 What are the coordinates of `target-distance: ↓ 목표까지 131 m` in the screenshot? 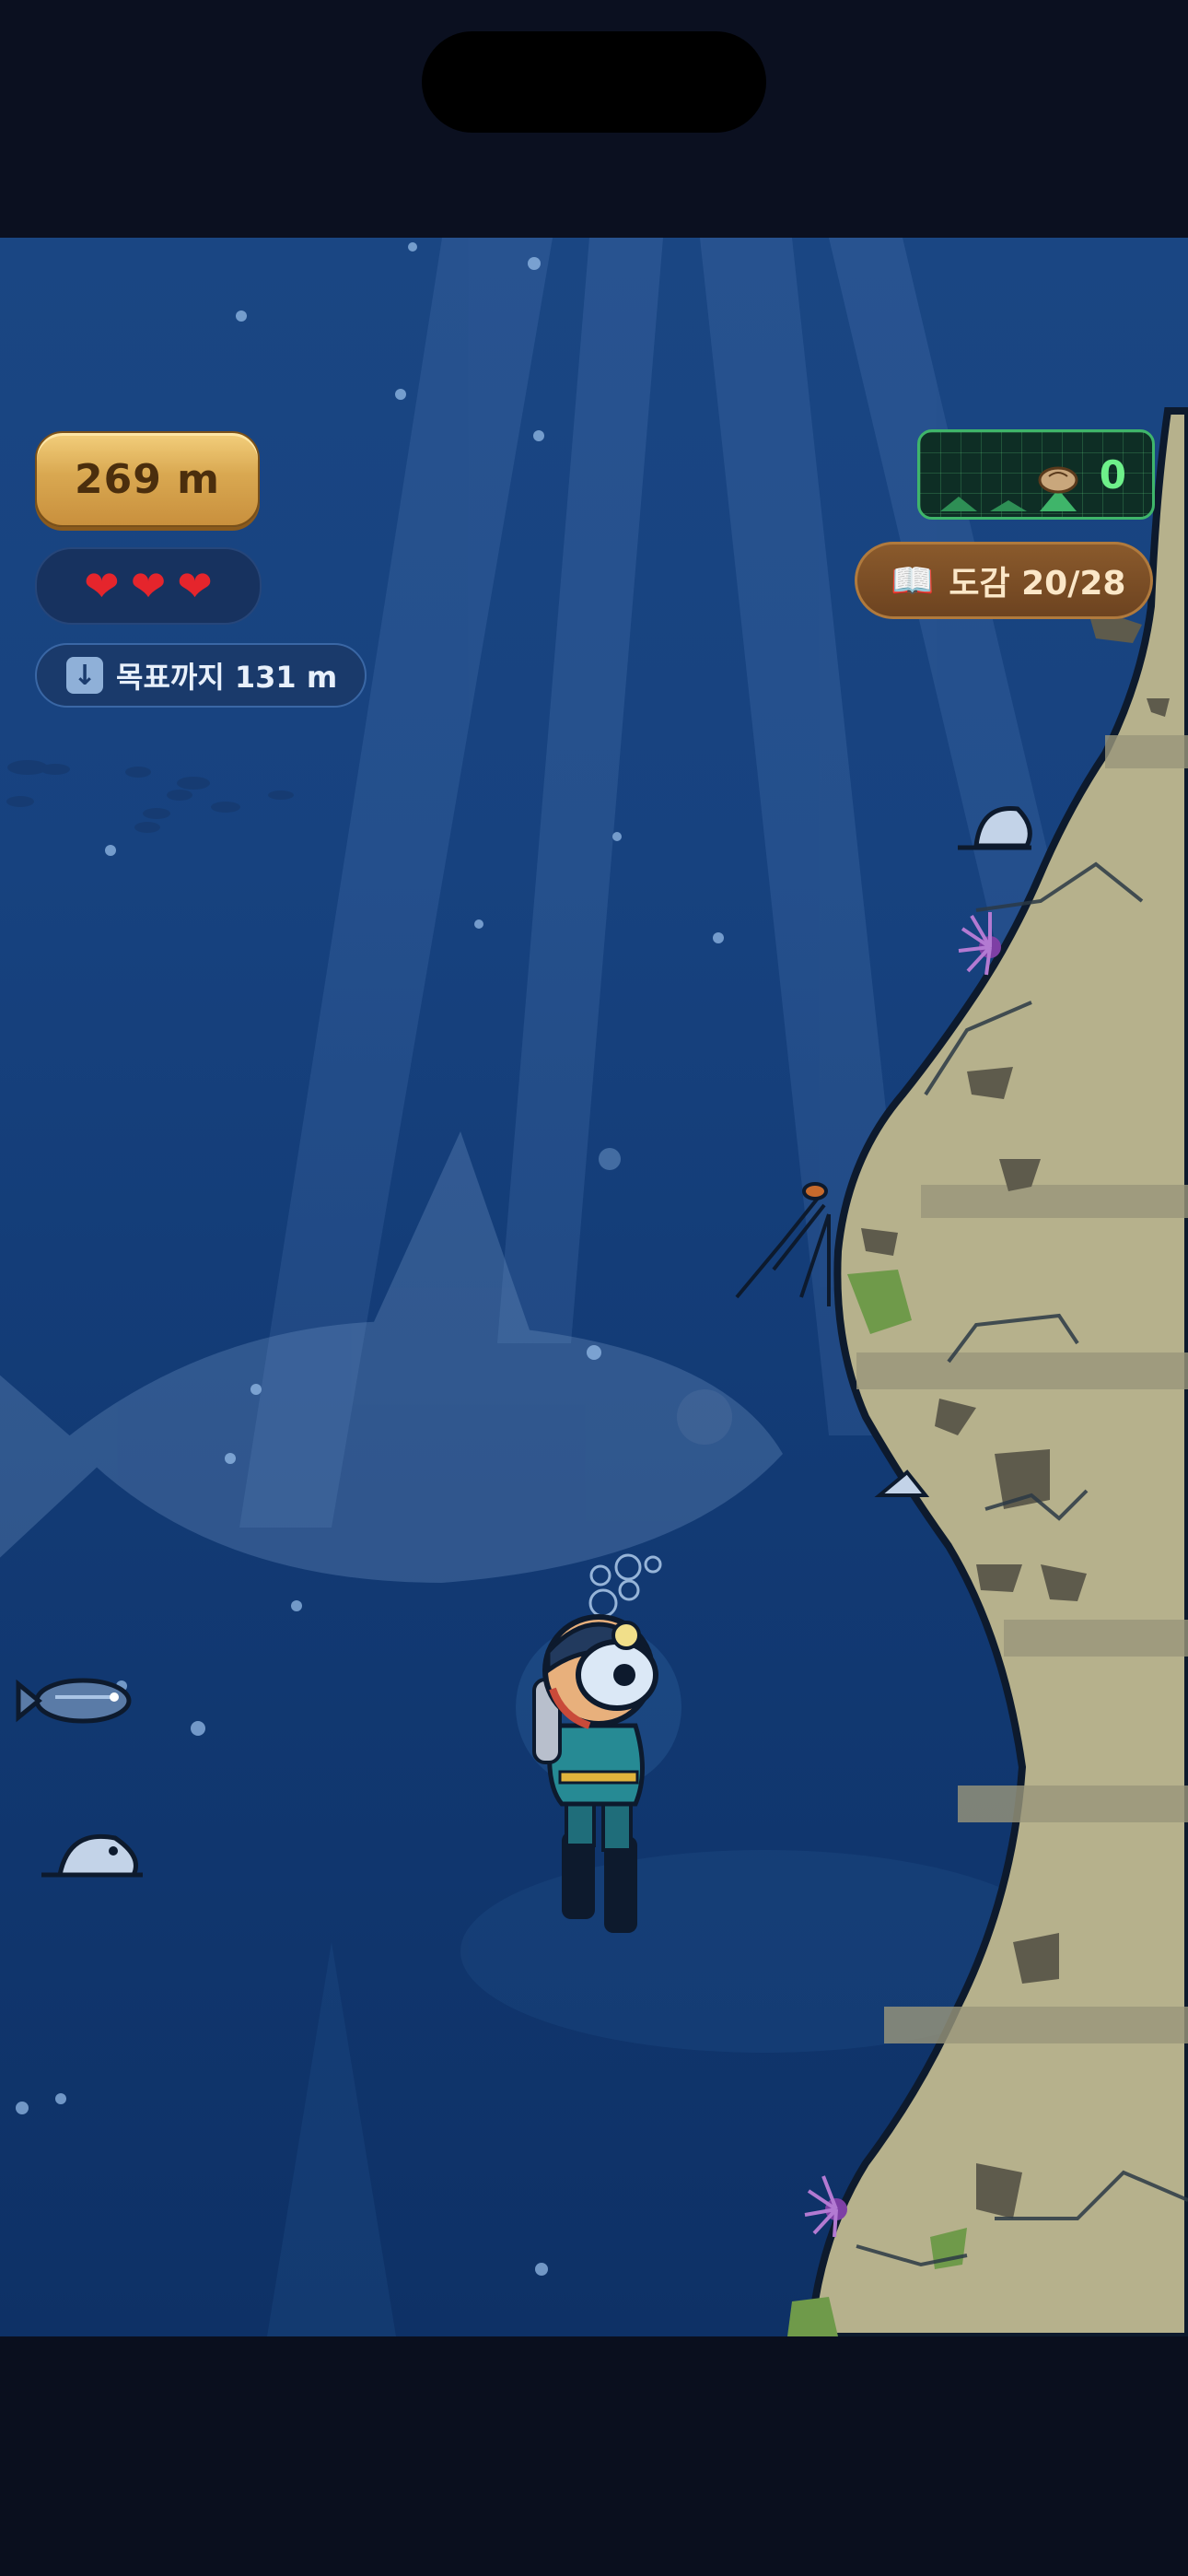 It's located at (201, 675).